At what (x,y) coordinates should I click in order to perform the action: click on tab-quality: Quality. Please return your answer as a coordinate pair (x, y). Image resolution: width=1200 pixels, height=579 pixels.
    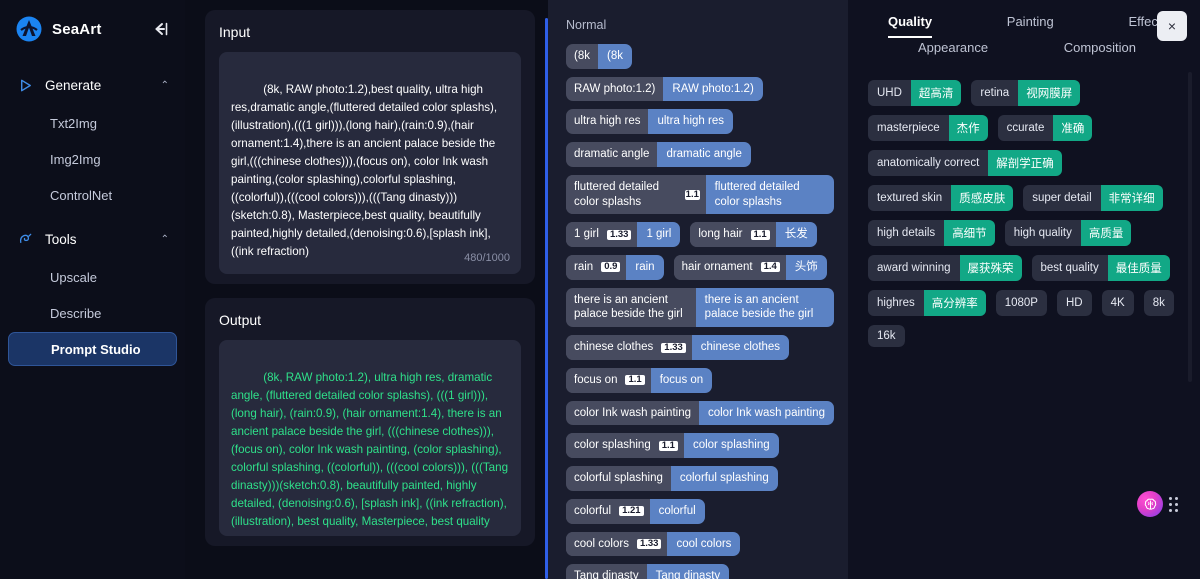
    Looking at the image, I should click on (910, 26).